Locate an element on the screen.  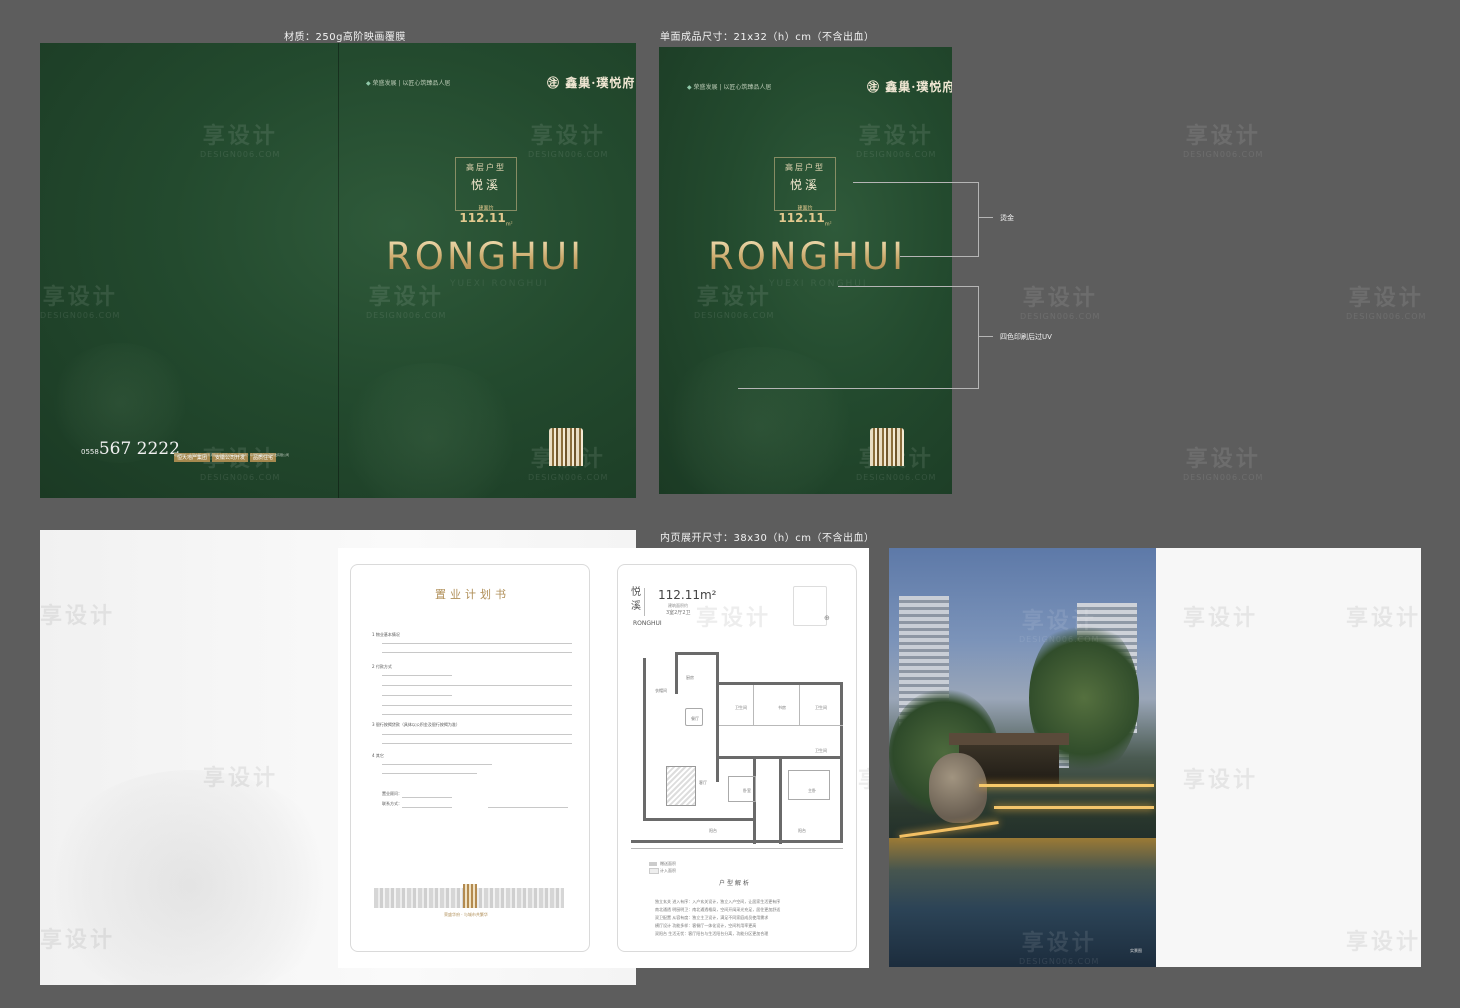
spine-fold is located at coordinates (338, 270).